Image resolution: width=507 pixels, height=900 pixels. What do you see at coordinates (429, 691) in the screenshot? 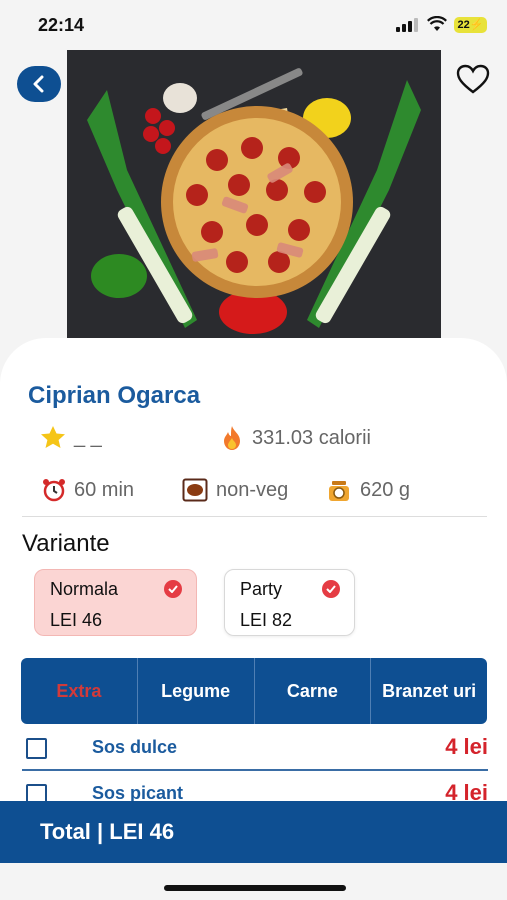
I see `tab-branzeturi: Branzet uri` at bounding box center [429, 691].